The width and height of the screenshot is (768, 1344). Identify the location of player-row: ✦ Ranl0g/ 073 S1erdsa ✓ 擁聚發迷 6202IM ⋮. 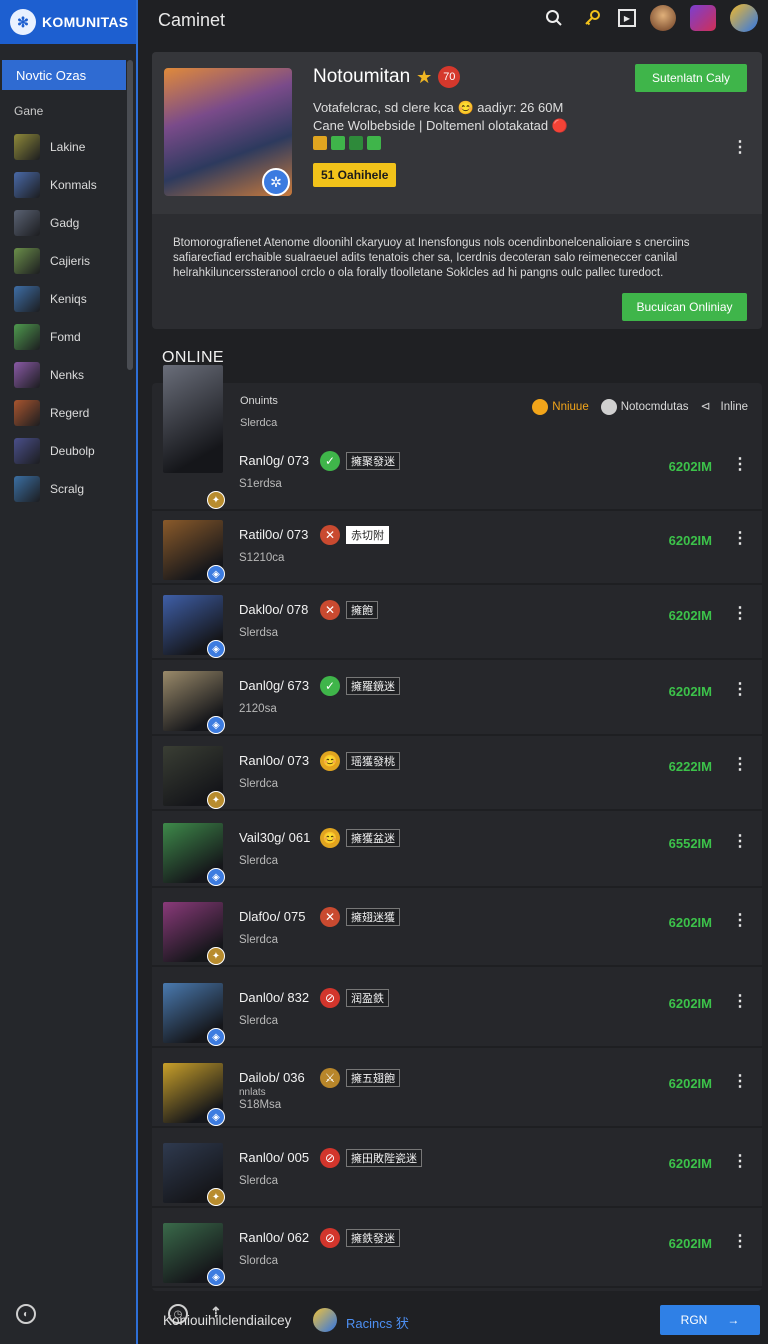
(457, 438).